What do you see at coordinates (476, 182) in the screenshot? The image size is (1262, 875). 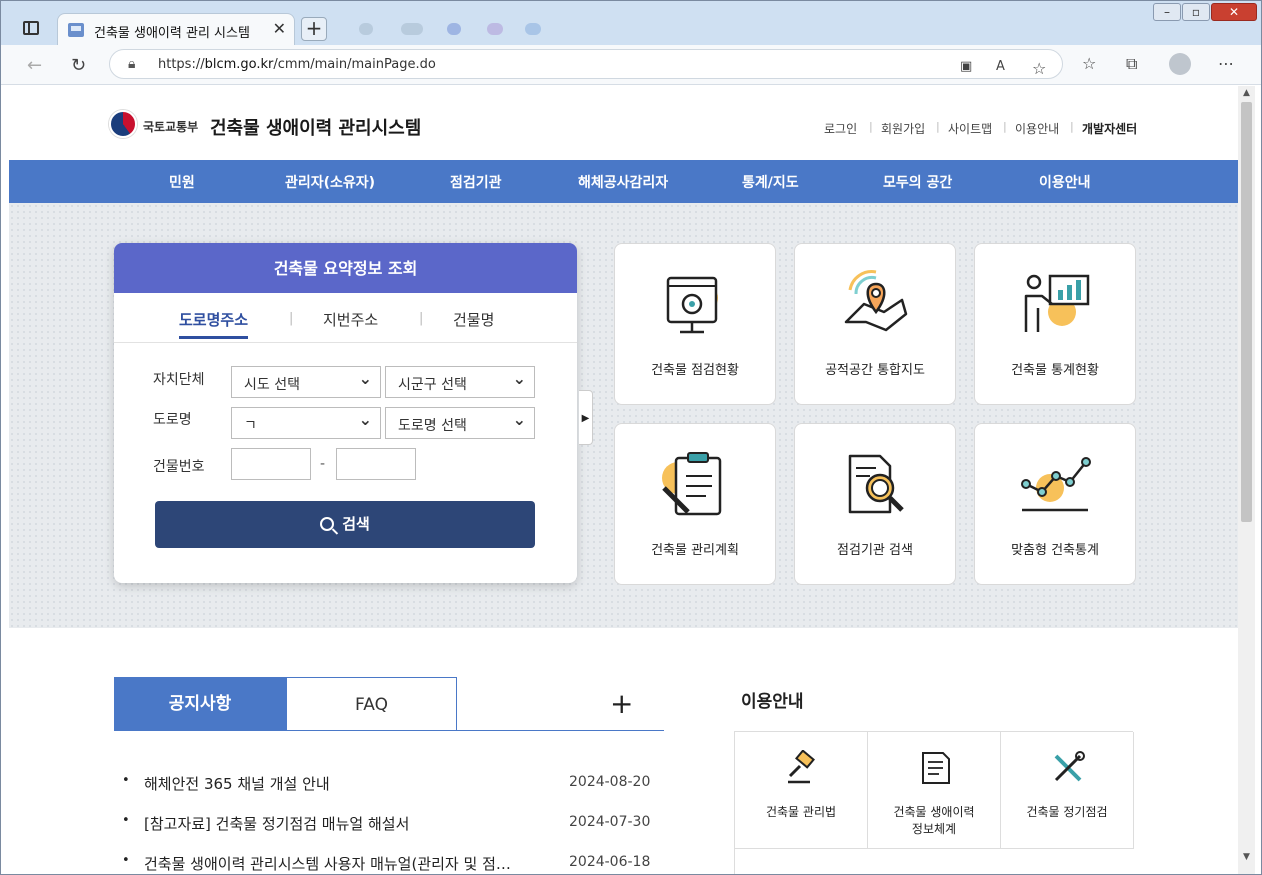 I see `nav-inspection-agency: 점검기관` at bounding box center [476, 182].